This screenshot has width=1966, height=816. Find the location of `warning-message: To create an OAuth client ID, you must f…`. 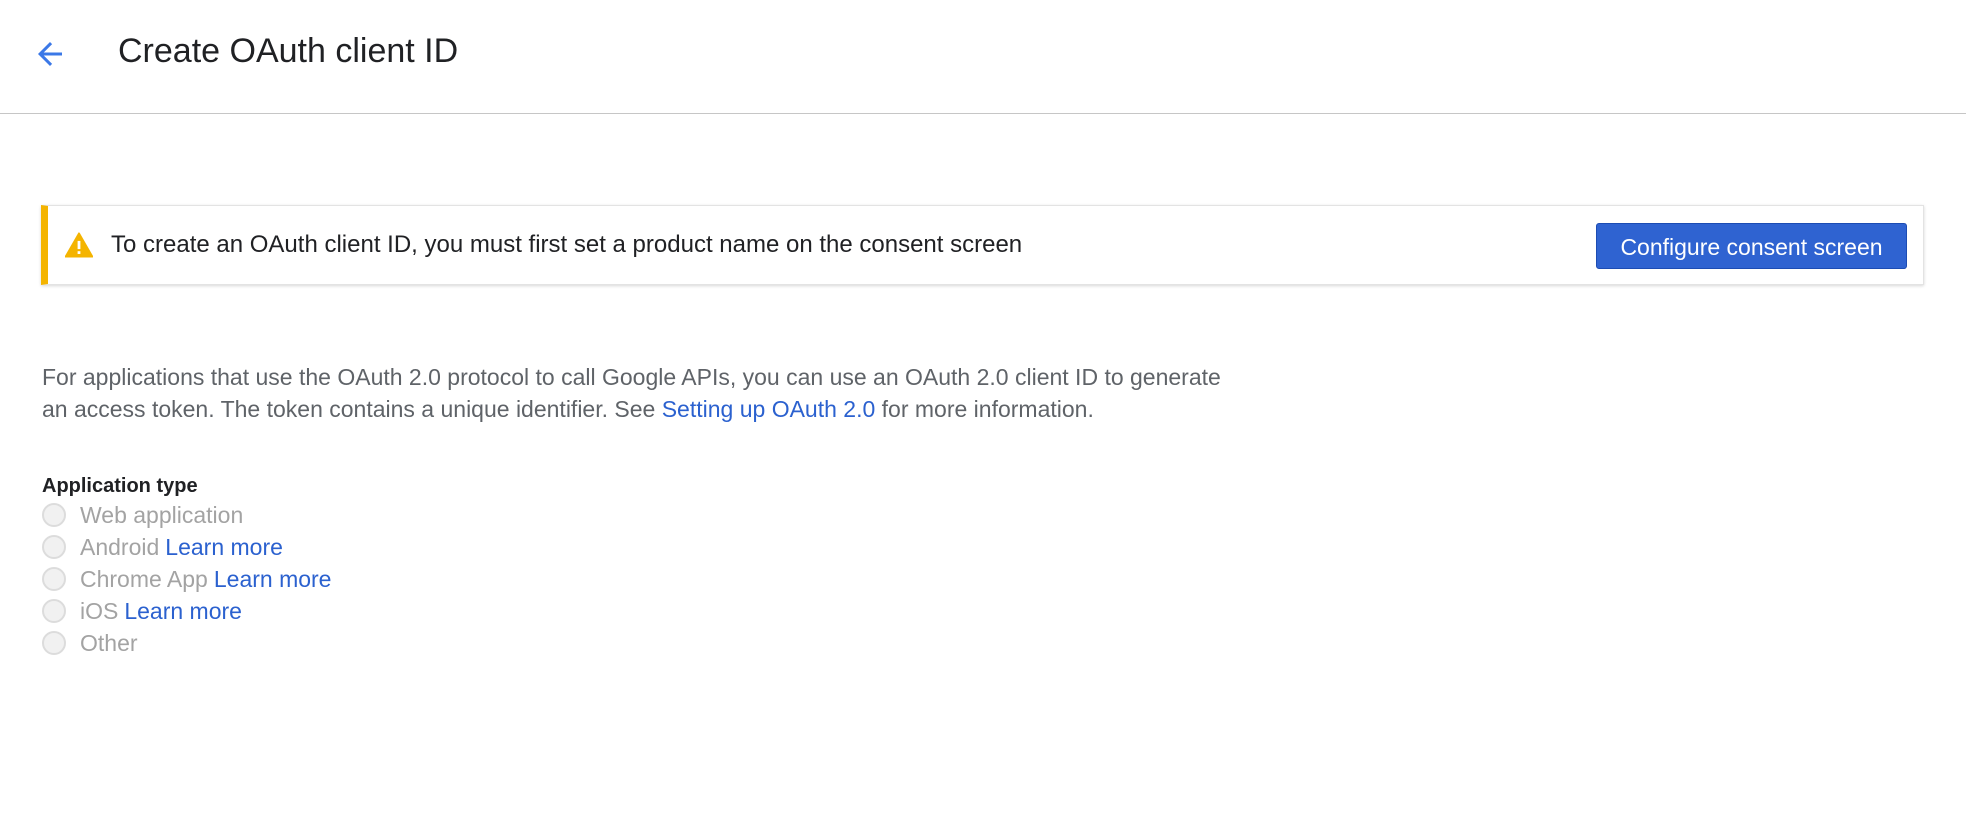

warning-message: To create an OAuth client ID, you must f… is located at coordinates (567, 244).